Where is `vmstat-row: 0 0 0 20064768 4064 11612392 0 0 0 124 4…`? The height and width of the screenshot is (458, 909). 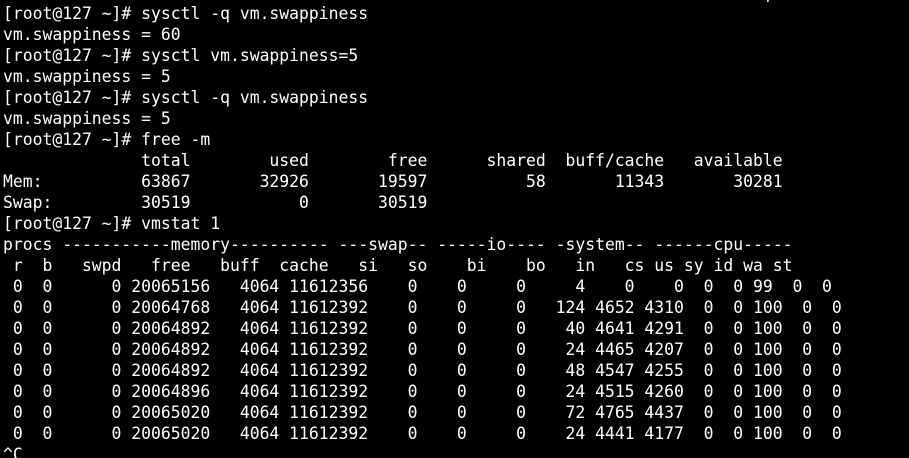 vmstat-row: 0 0 0 20064768 4064 11612392 0 0 0 124 4… is located at coordinates (422, 307).